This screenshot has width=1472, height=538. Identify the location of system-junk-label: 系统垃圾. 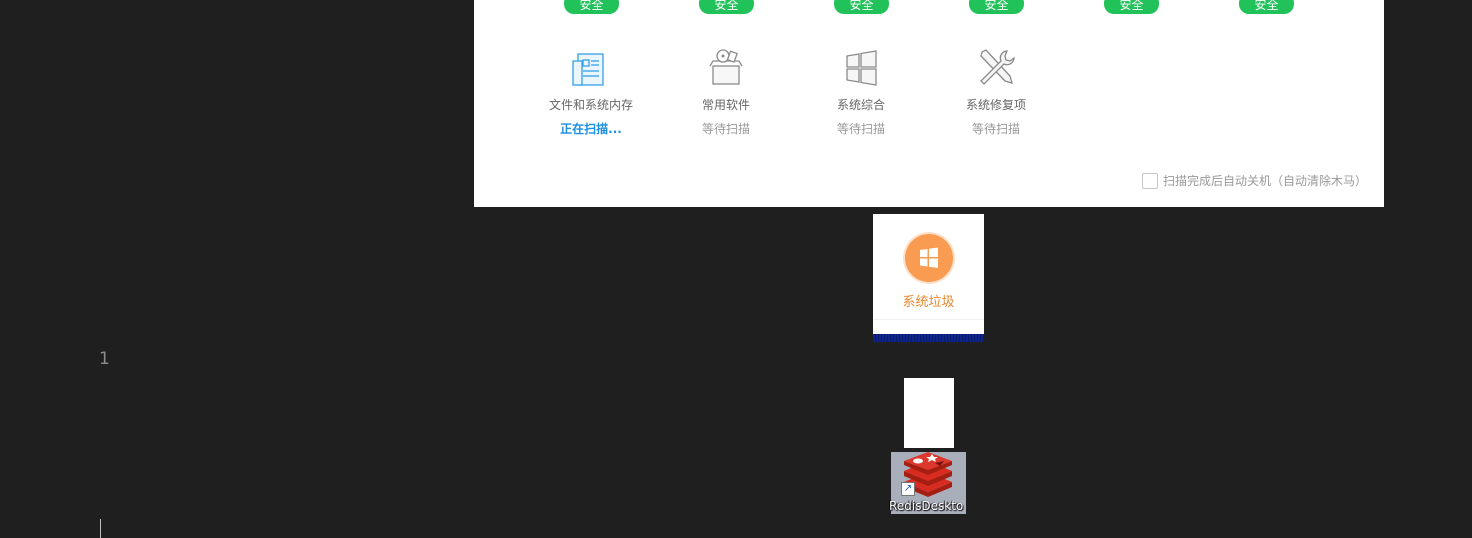
(928, 302).